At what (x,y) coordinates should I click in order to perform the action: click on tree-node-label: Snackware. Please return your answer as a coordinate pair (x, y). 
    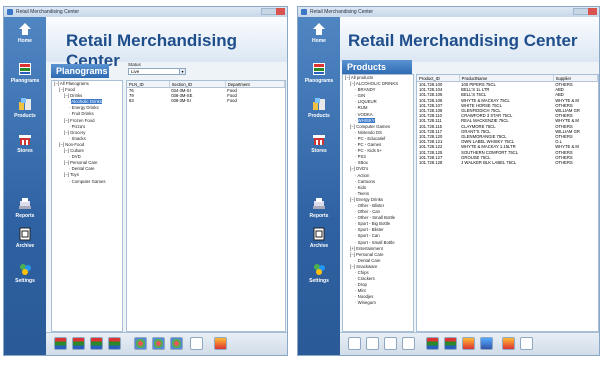
    Looking at the image, I should click on (367, 266).